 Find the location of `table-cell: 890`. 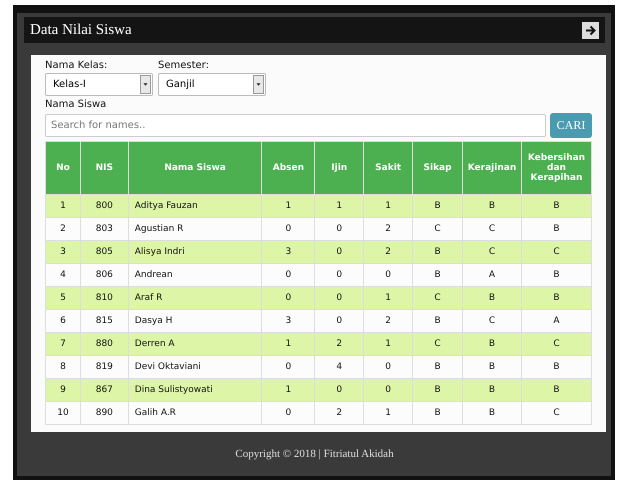

table-cell: 890 is located at coordinates (104, 413).